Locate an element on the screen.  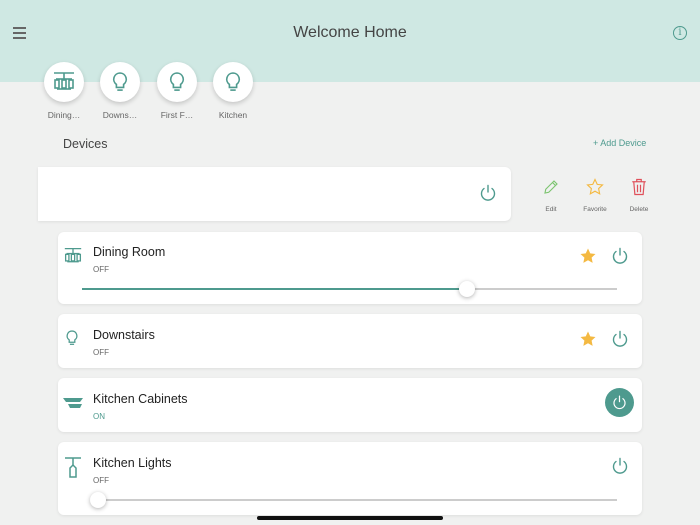
power-button-on is located at coordinates (619, 402).